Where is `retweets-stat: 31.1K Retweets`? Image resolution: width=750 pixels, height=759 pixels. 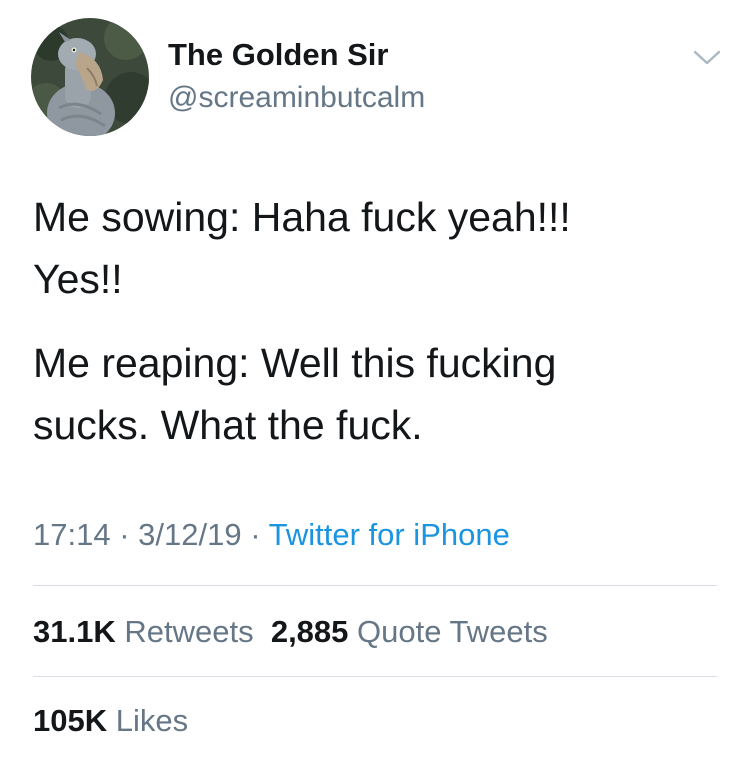
retweets-stat: 31.1K Retweets is located at coordinates (143, 631).